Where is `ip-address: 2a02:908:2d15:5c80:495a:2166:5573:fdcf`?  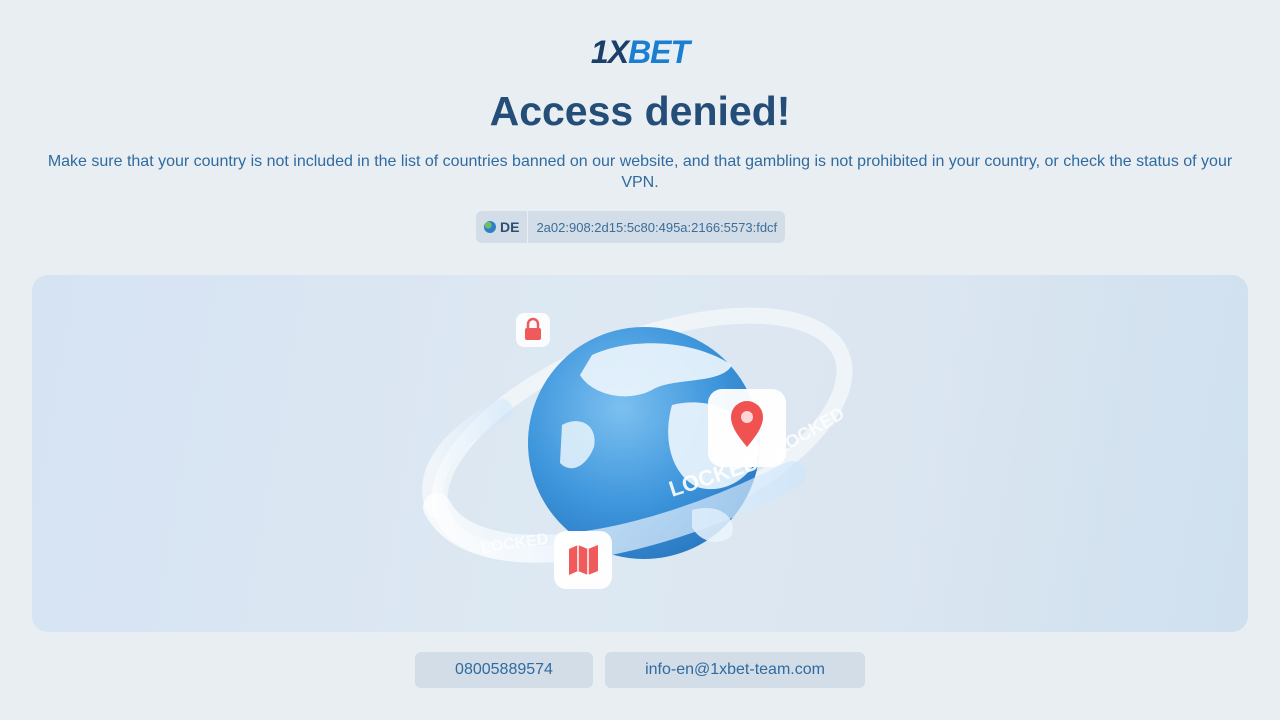 ip-address: 2a02:908:2d15:5c80:495a:2166:5573:fdcf is located at coordinates (657, 227).